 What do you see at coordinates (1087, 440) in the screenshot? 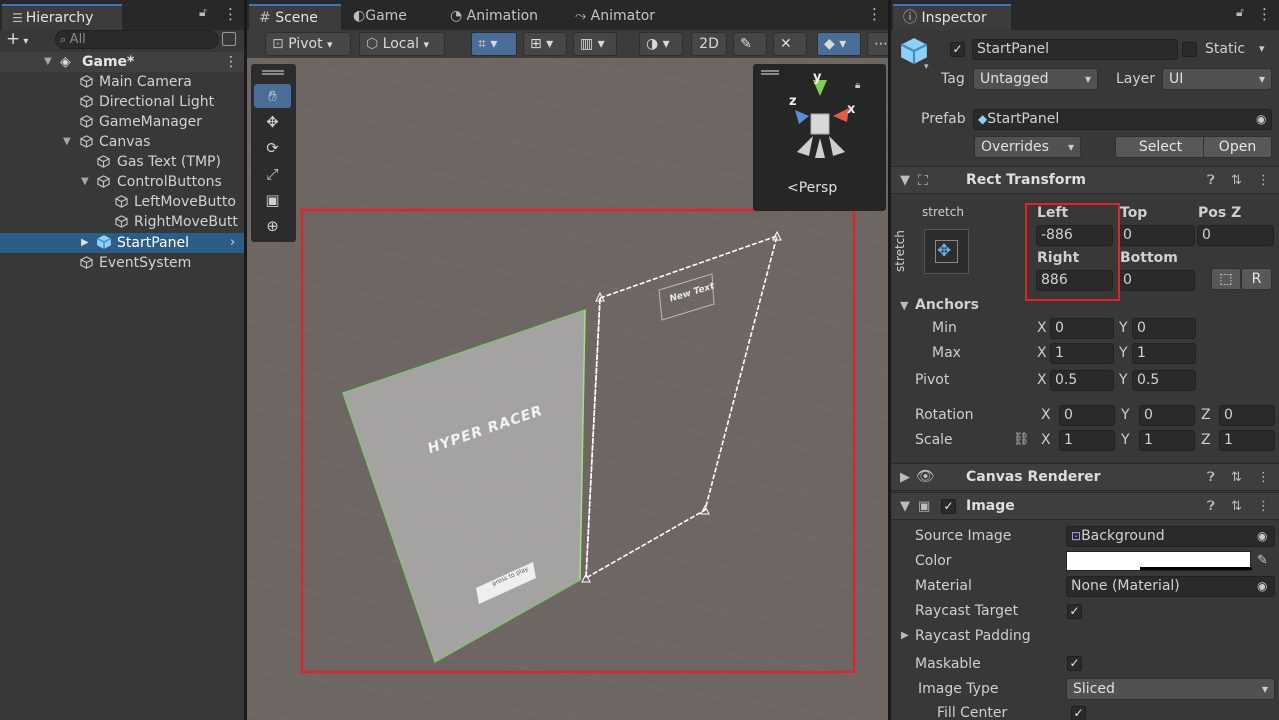
I see `scale-x-field: 1` at bounding box center [1087, 440].